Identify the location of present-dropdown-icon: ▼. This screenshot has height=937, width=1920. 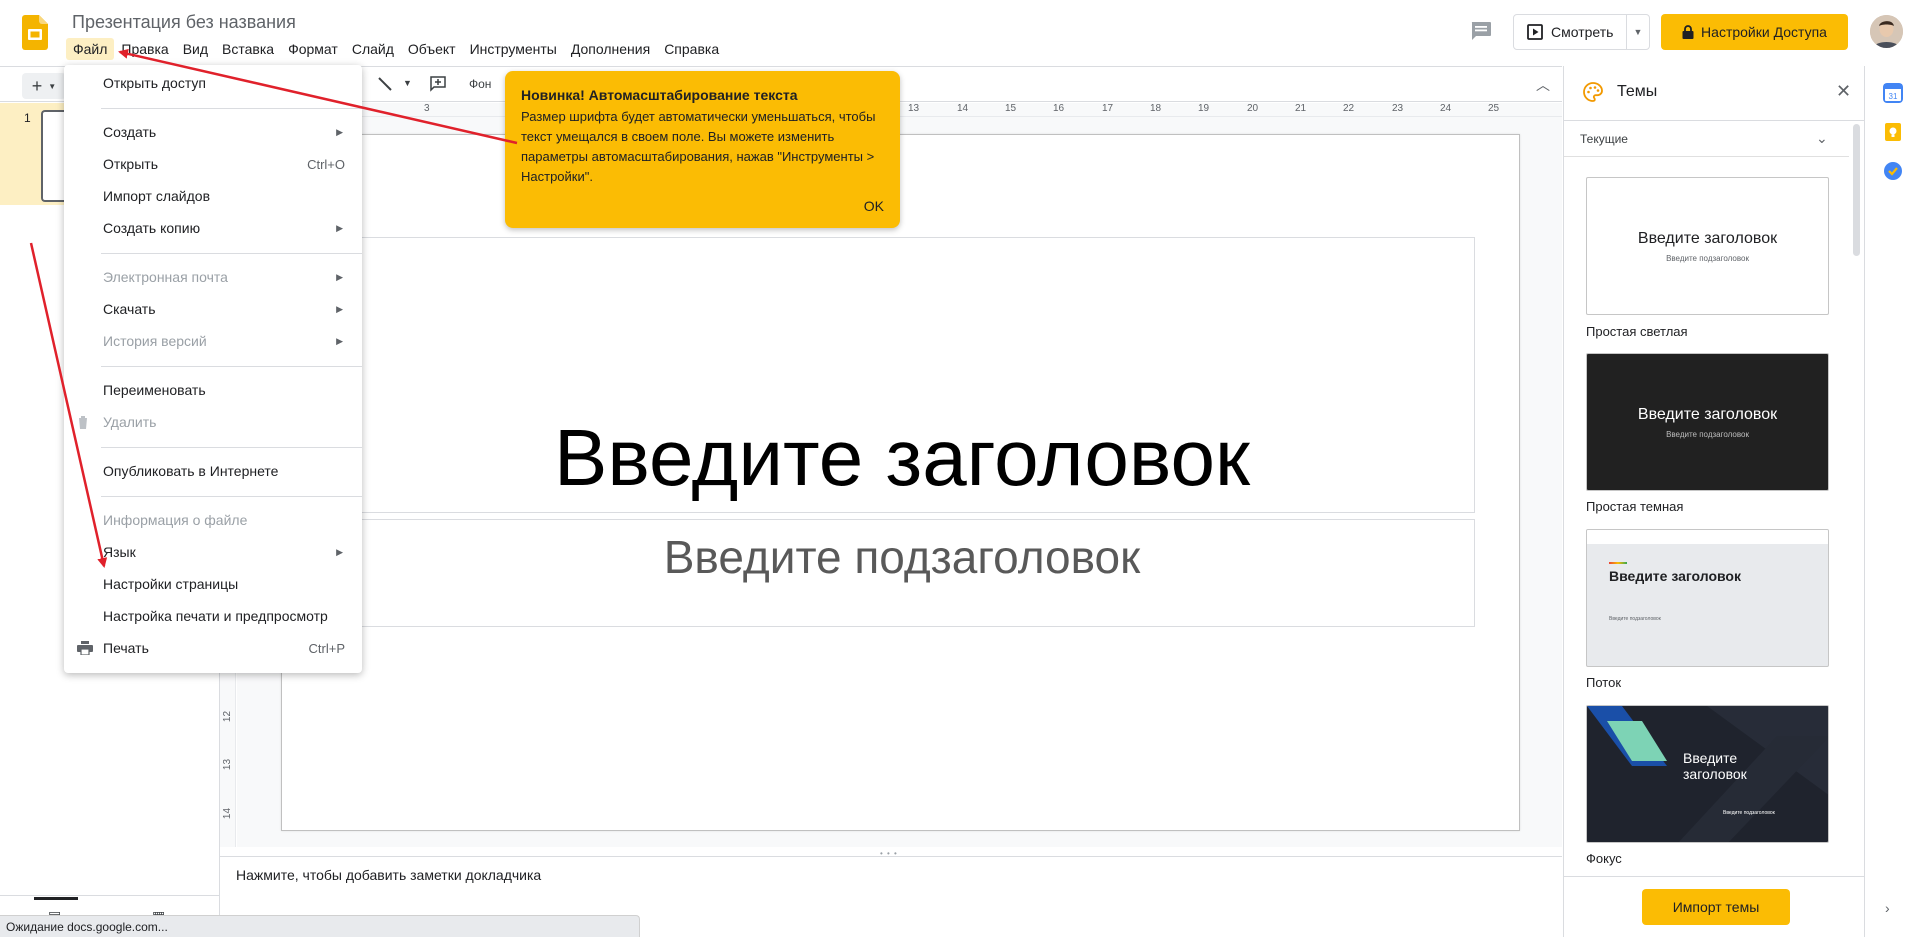
(1638, 32).